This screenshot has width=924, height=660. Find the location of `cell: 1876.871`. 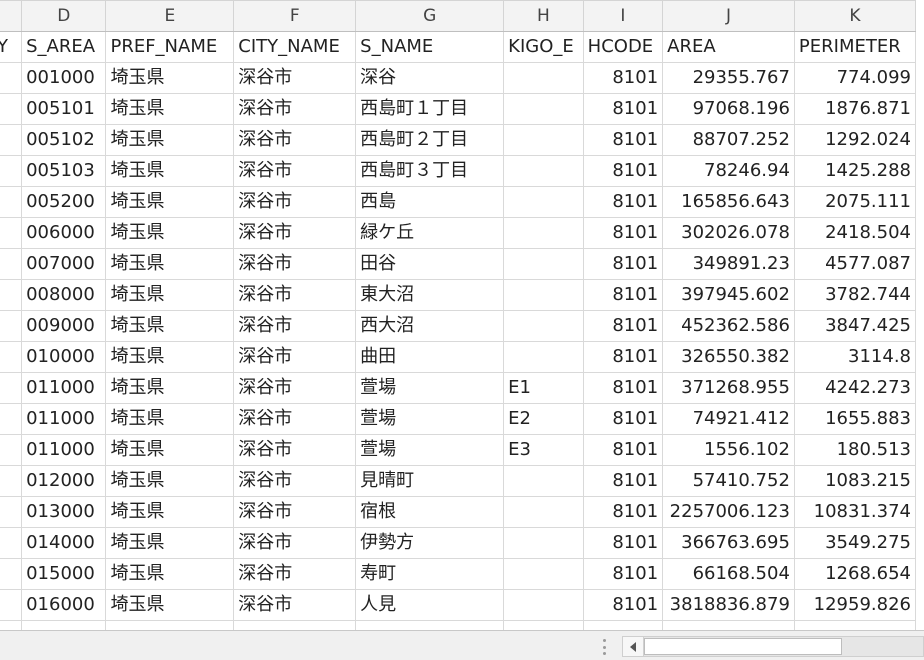

cell: 1876.871 is located at coordinates (855, 109).